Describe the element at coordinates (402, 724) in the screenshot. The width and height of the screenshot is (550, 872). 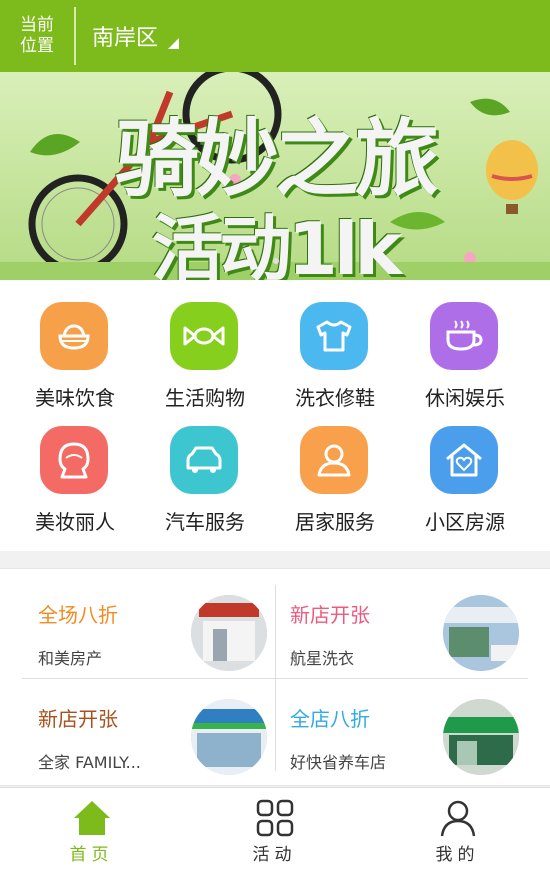
I see `deal-card: 全店八折 好快省养车店` at that location.